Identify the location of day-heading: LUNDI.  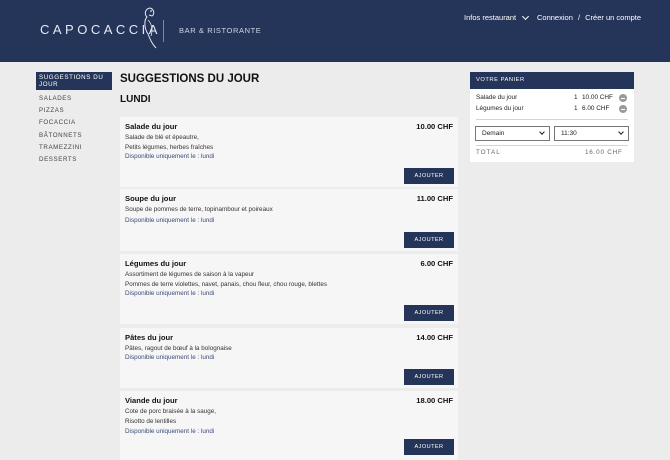
(135, 99).